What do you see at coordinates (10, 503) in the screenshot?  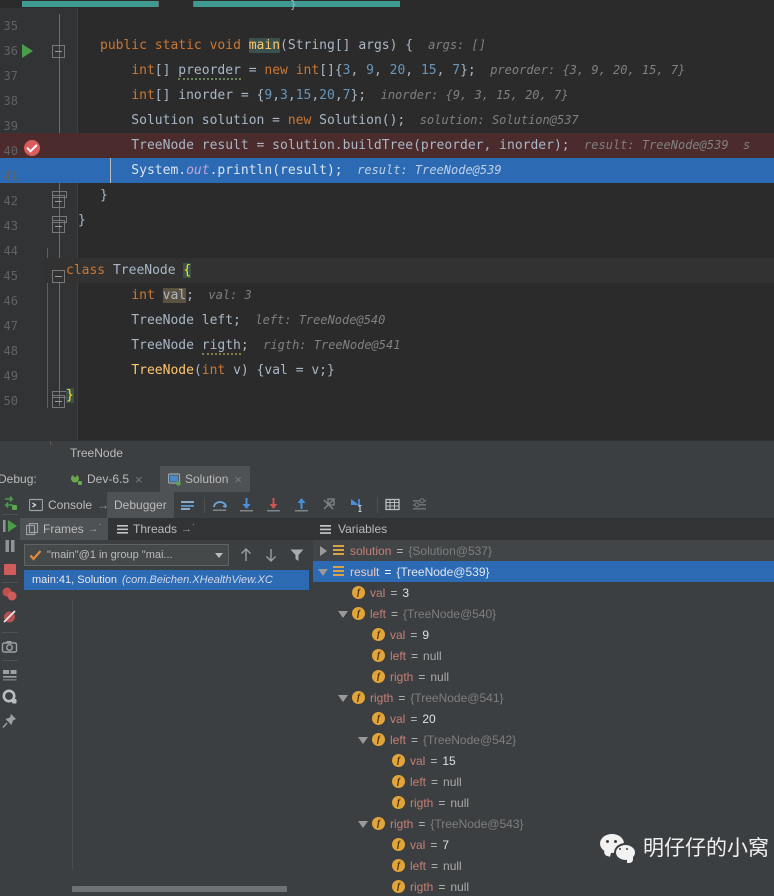 I see `rerun-icon` at bounding box center [10, 503].